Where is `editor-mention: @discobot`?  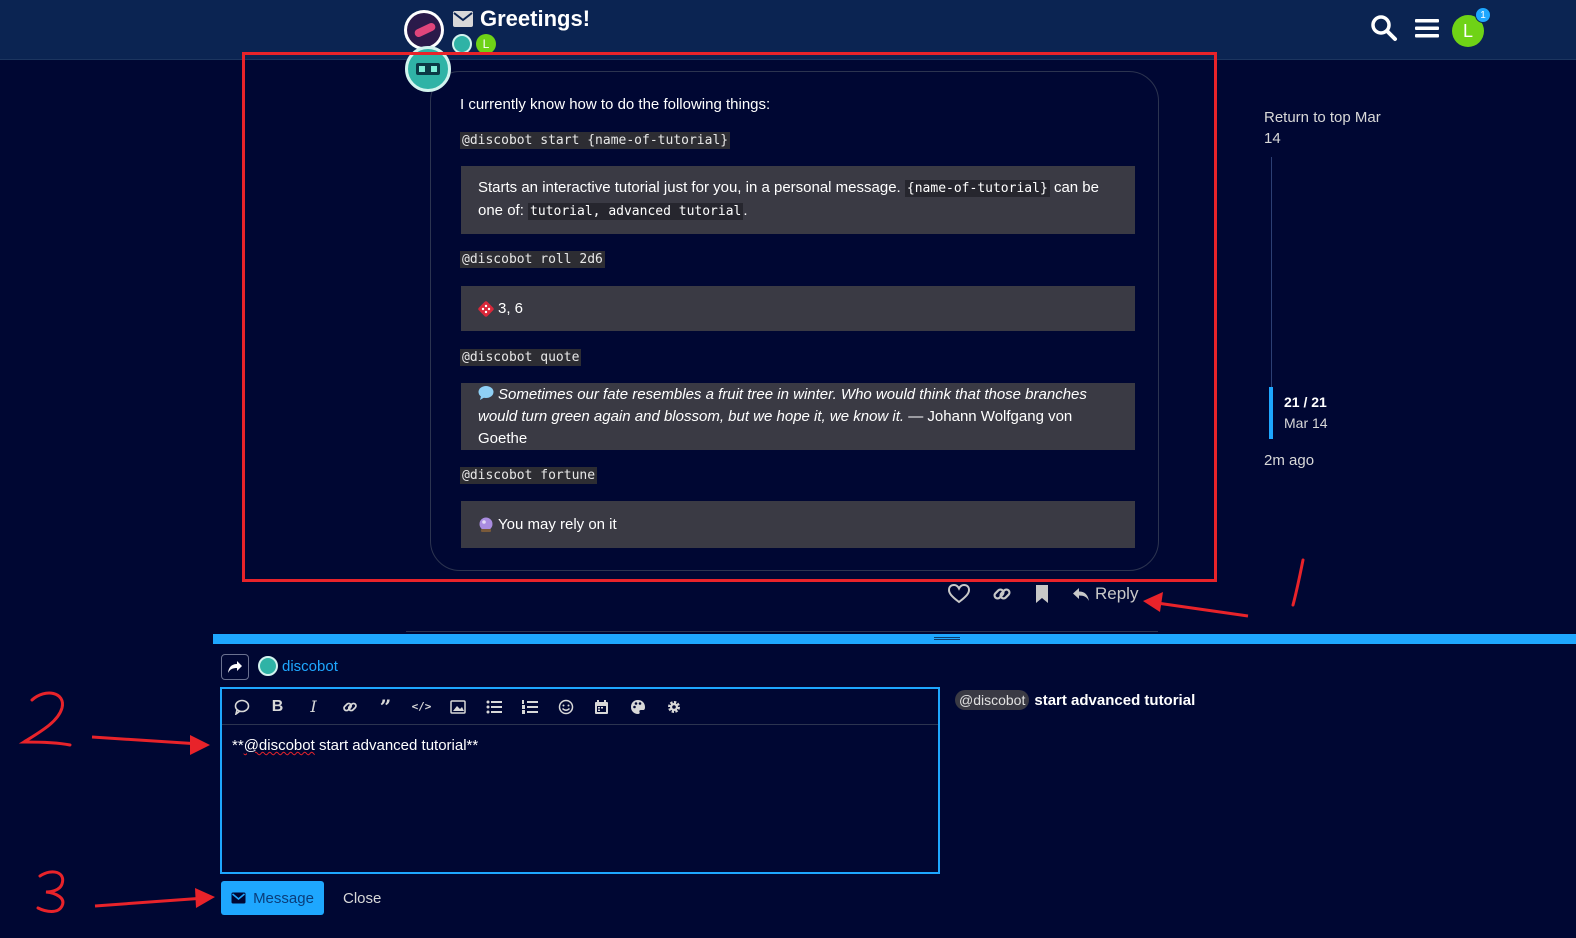
editor-mention: @discobot is located at coordinates (279, 745).